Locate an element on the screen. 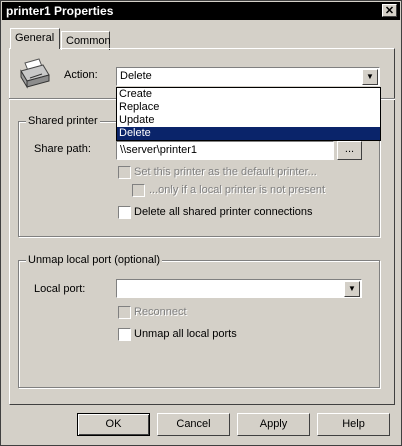 The width and height of the screenshot is (402, 446). local-port-select: ▼ is located at coordinates (239, 288).